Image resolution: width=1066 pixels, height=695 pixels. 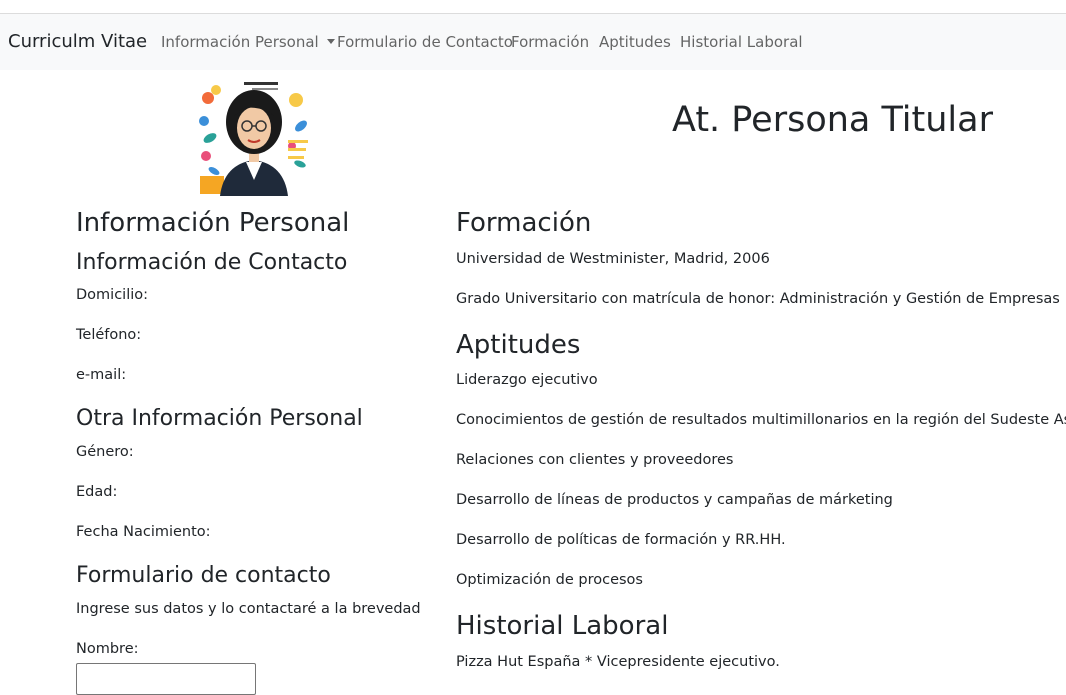 What do you see at coordinates (109, 335) in the screenshot?
I see `phone-label: Teléfono:` at bounding box center [109, 335].